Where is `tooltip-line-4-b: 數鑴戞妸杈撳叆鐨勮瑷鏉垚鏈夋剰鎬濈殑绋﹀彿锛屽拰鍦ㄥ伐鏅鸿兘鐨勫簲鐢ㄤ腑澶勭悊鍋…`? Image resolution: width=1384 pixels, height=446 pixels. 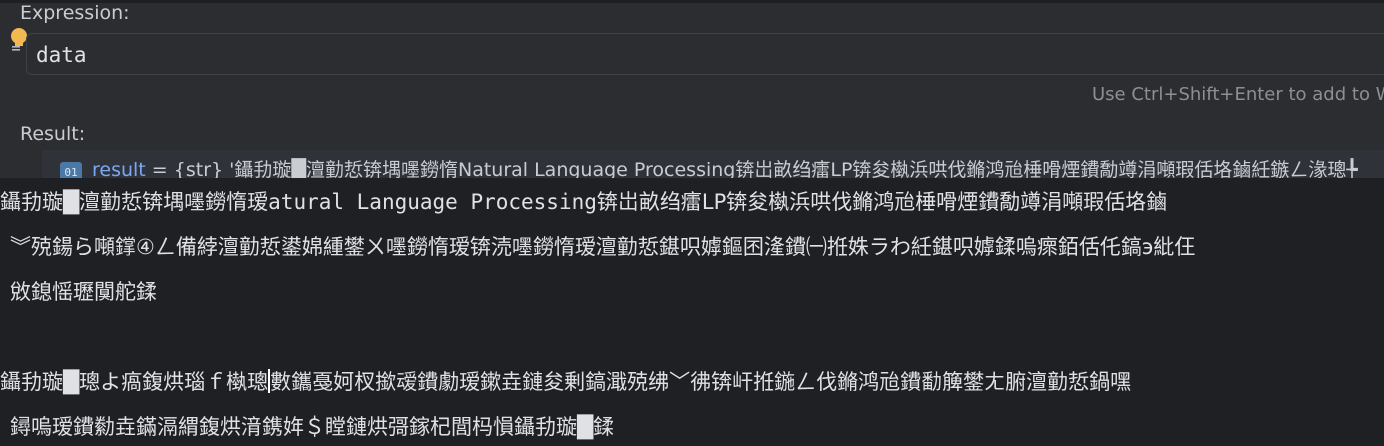 tooltip-line-4-b: 數鑴戞妸杈撳叆鐨勮瑷鏉垚鏈夋剰鎬濈殑绋﹀彿锛屽拰鍦ㄥ伐鏅鸿兘鐨勫簲鐢ㄤ腑澶勭悊鍋… is located at coordinates (701, 382).